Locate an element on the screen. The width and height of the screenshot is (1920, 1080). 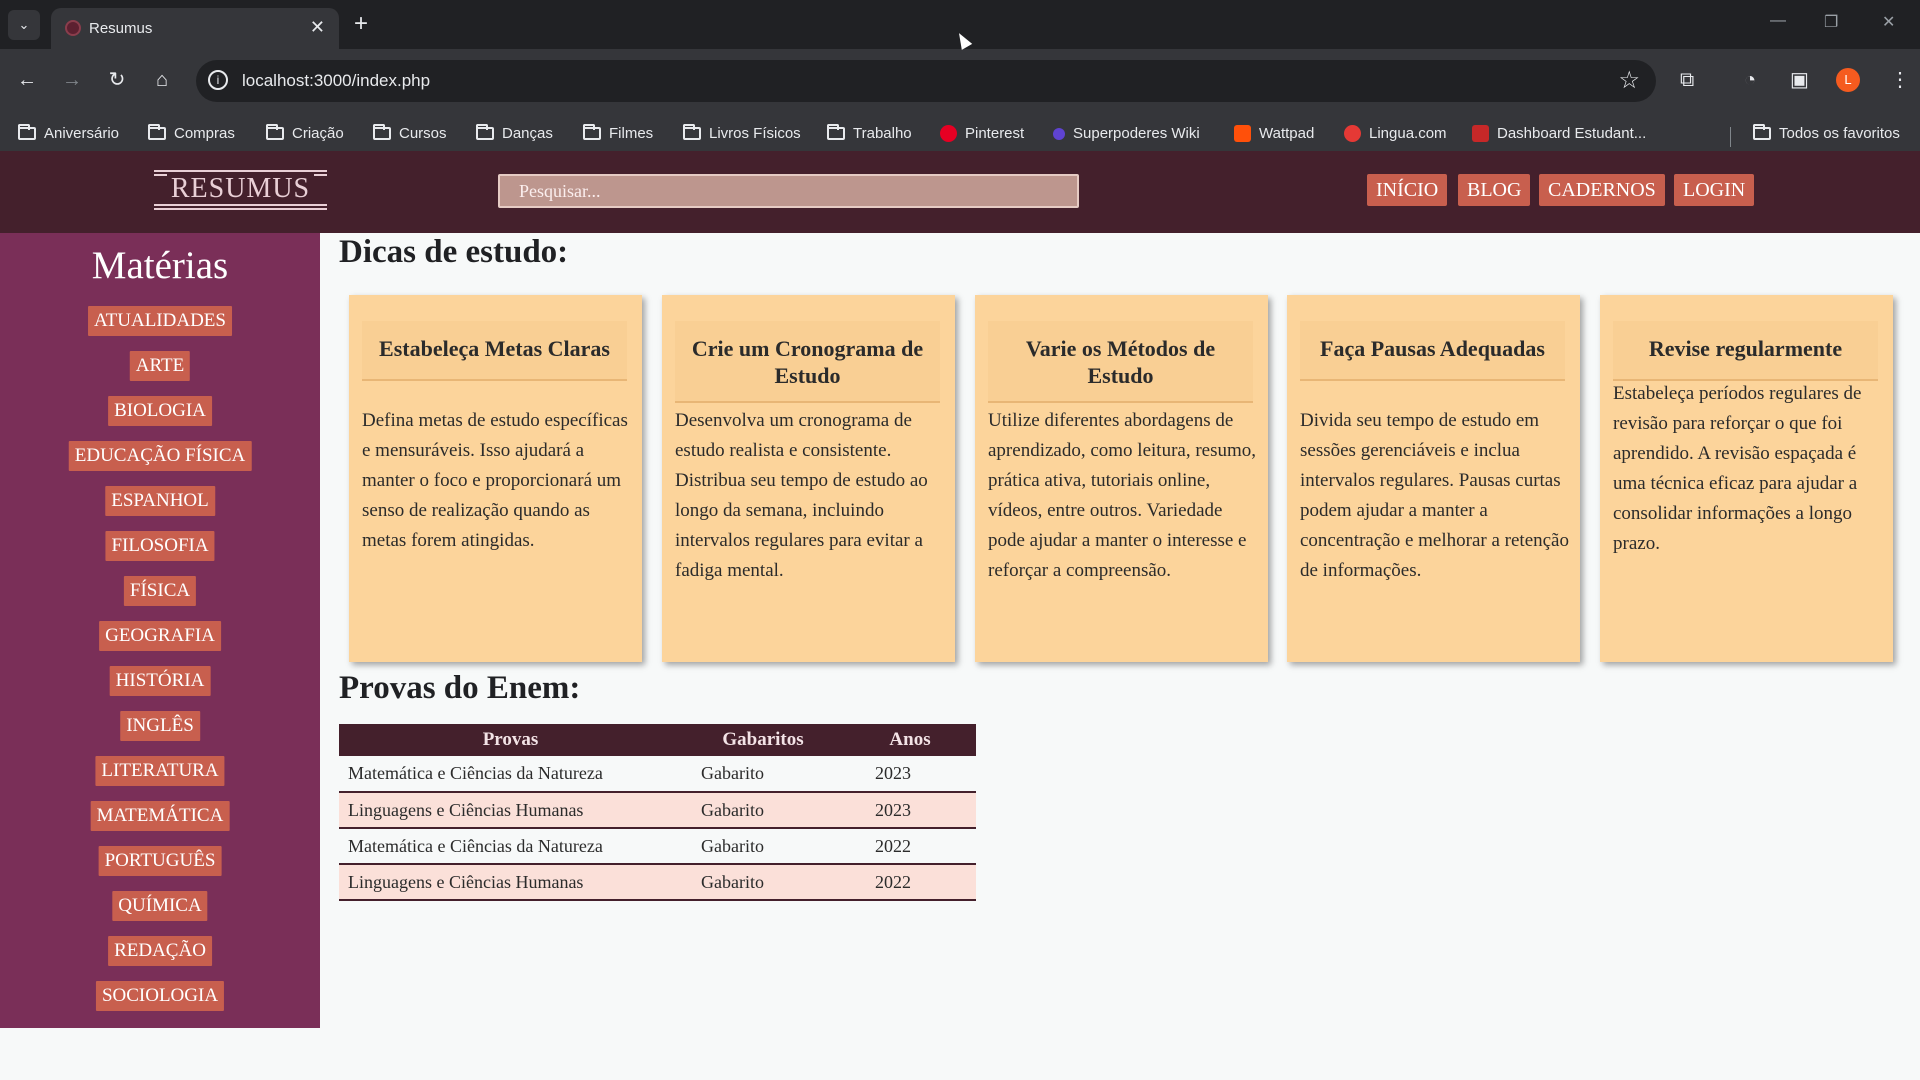
tip-card-heading: Faça Pausas Adequadas is located at coordinates (1432, 351).